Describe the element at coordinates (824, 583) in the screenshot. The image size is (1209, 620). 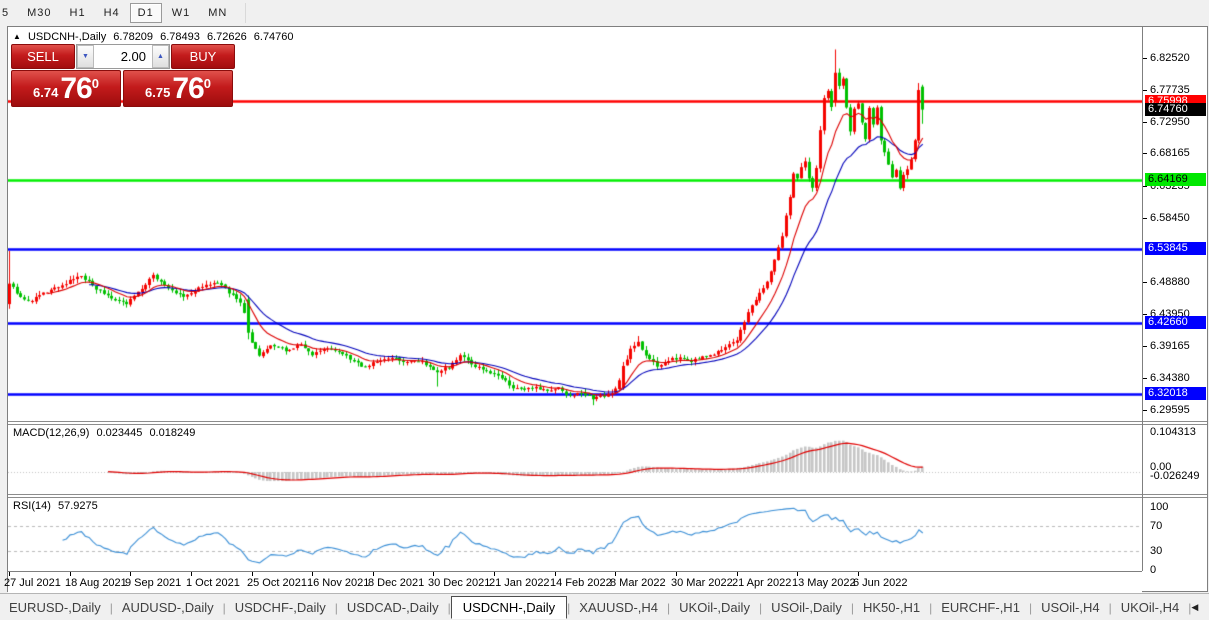
I see `date-tick-label: 13 May 2022` at that location.